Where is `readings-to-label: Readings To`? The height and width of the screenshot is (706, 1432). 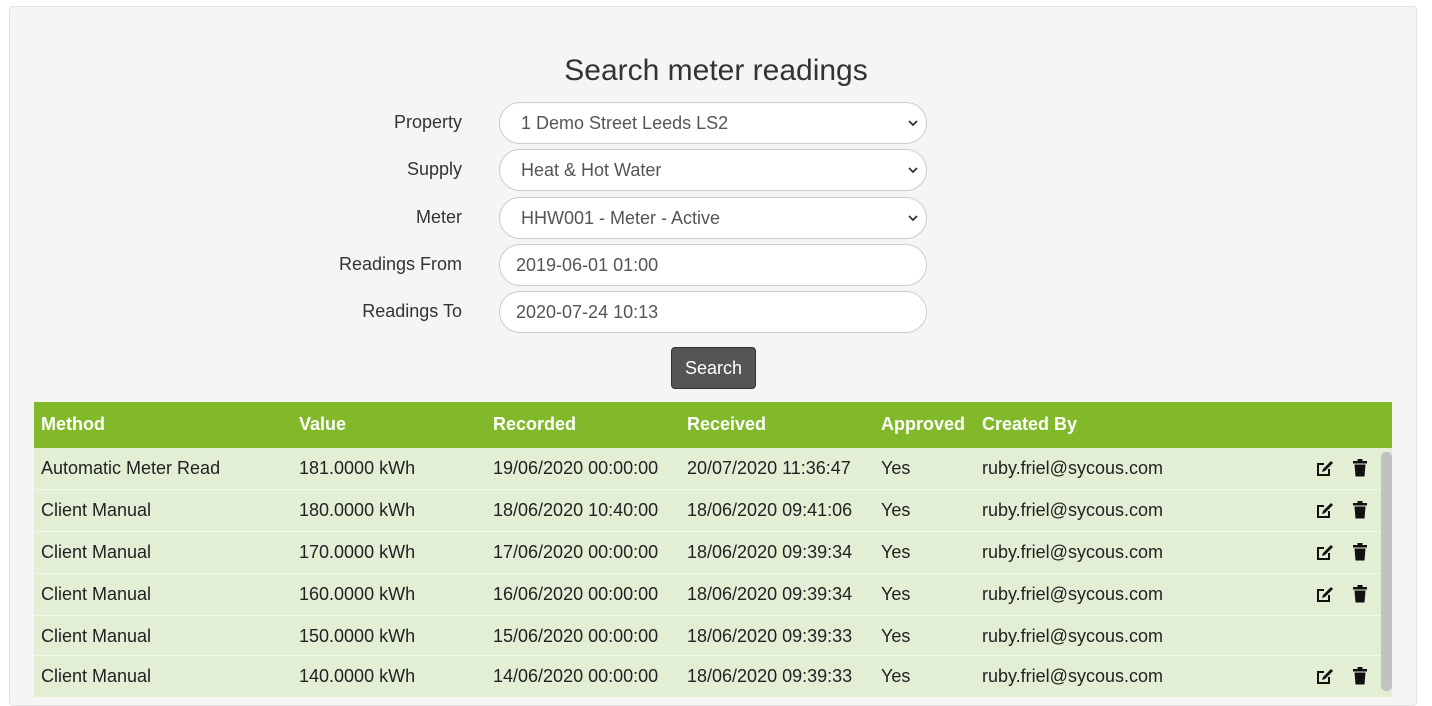 readings-to-label: Readings To is located at coordinates (412, 311).